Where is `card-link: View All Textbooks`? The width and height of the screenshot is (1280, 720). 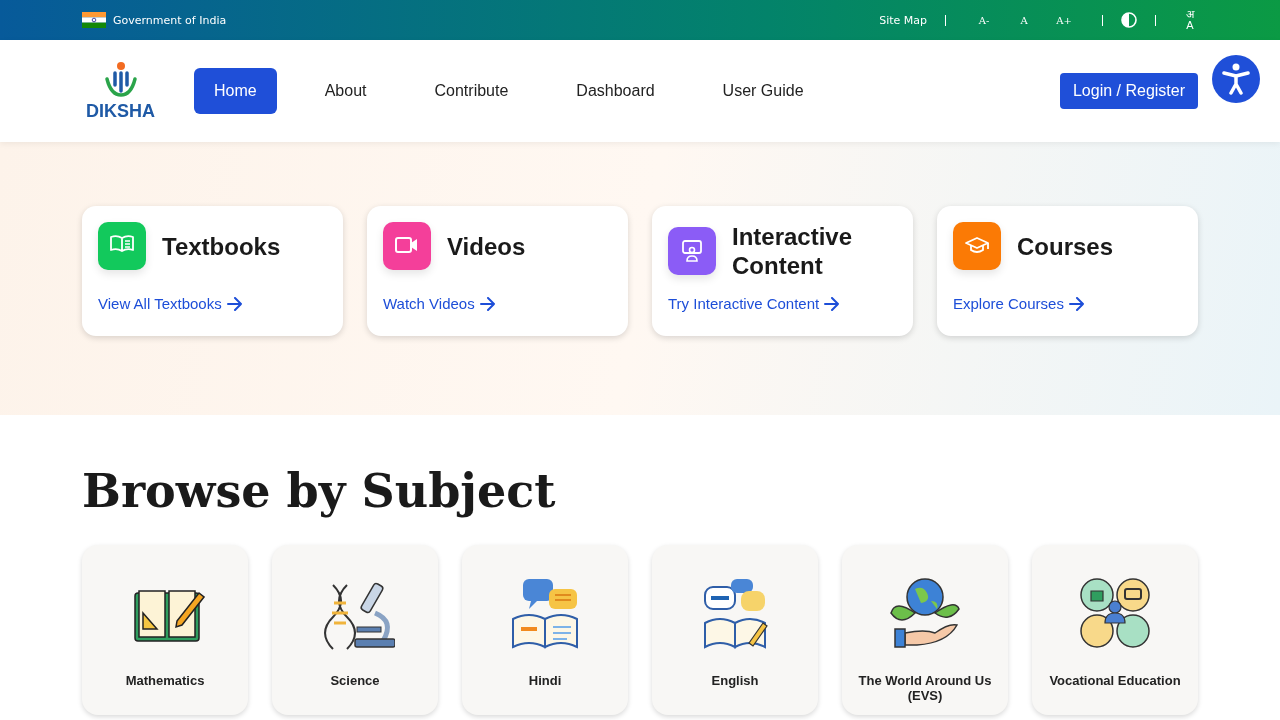
card-link: View All Textbooks is located at coordinates (212, 307).